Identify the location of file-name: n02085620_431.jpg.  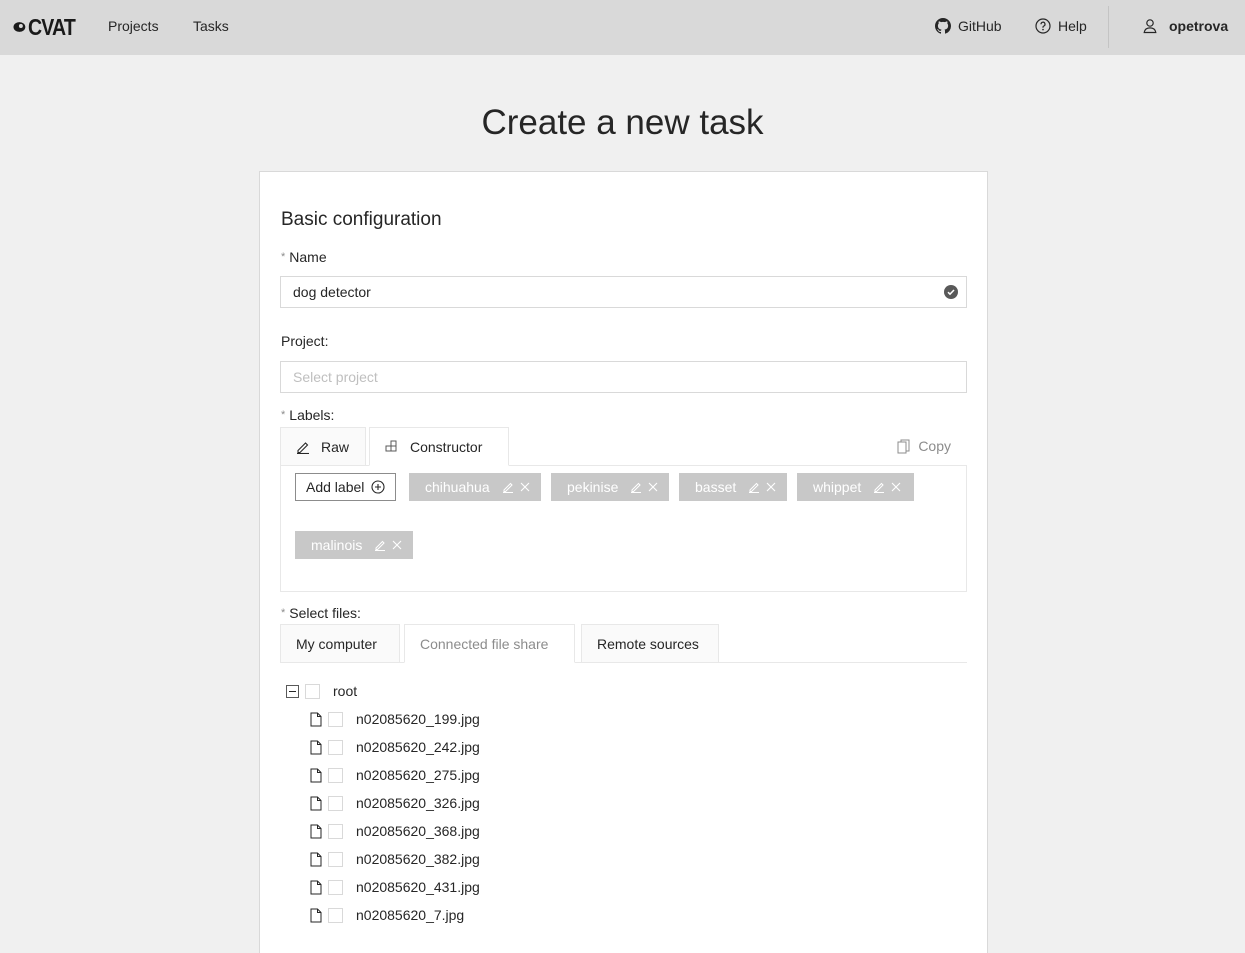
(418, 887).